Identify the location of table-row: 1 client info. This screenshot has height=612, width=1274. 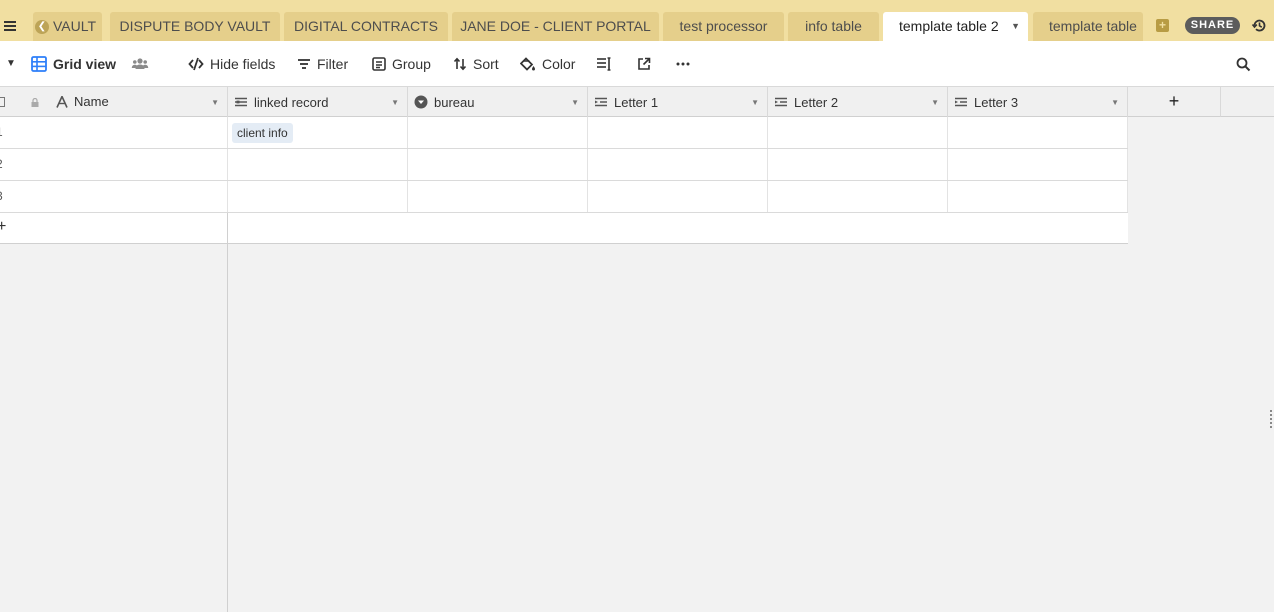
(564, 133).